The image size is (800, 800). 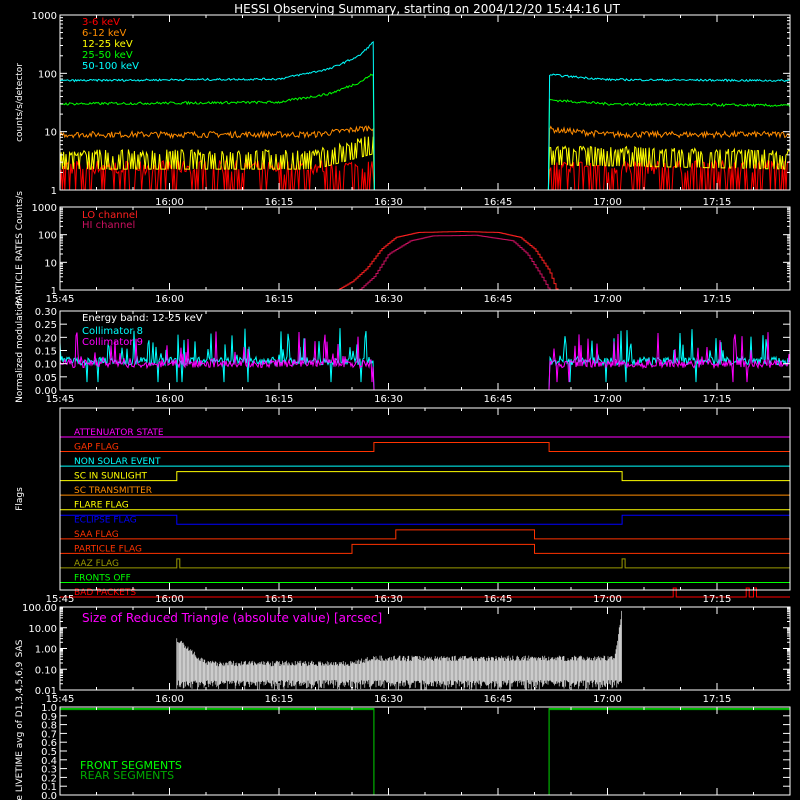 What do you see at coordinates (108, 225) in the screenshot?
I see `legend-entry: HI channel` at bounding box center [108, 225].